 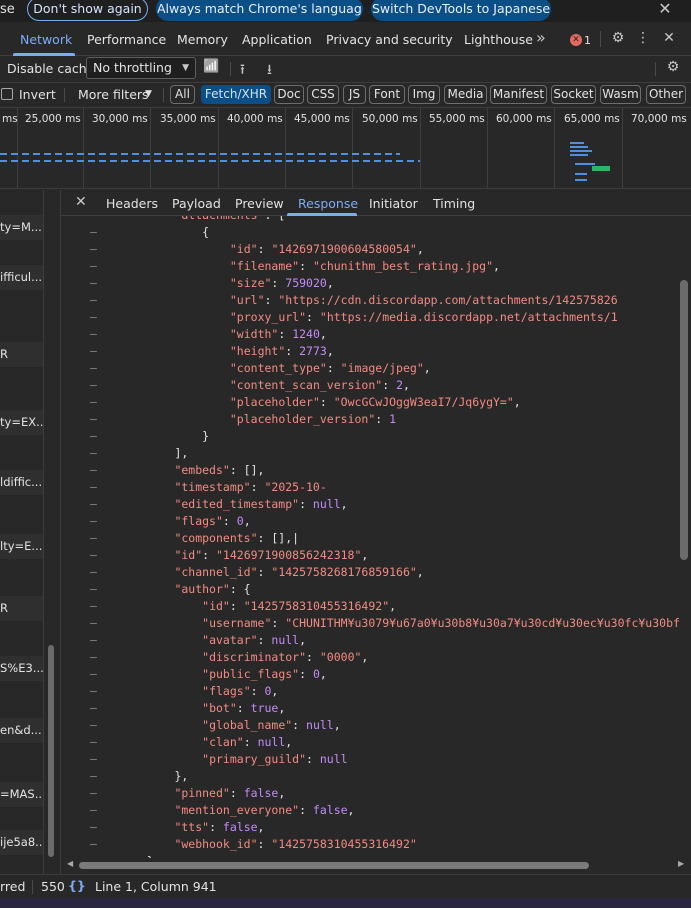 I want to click on response-horizontal-scrollbar, so click(x=334, y=865).